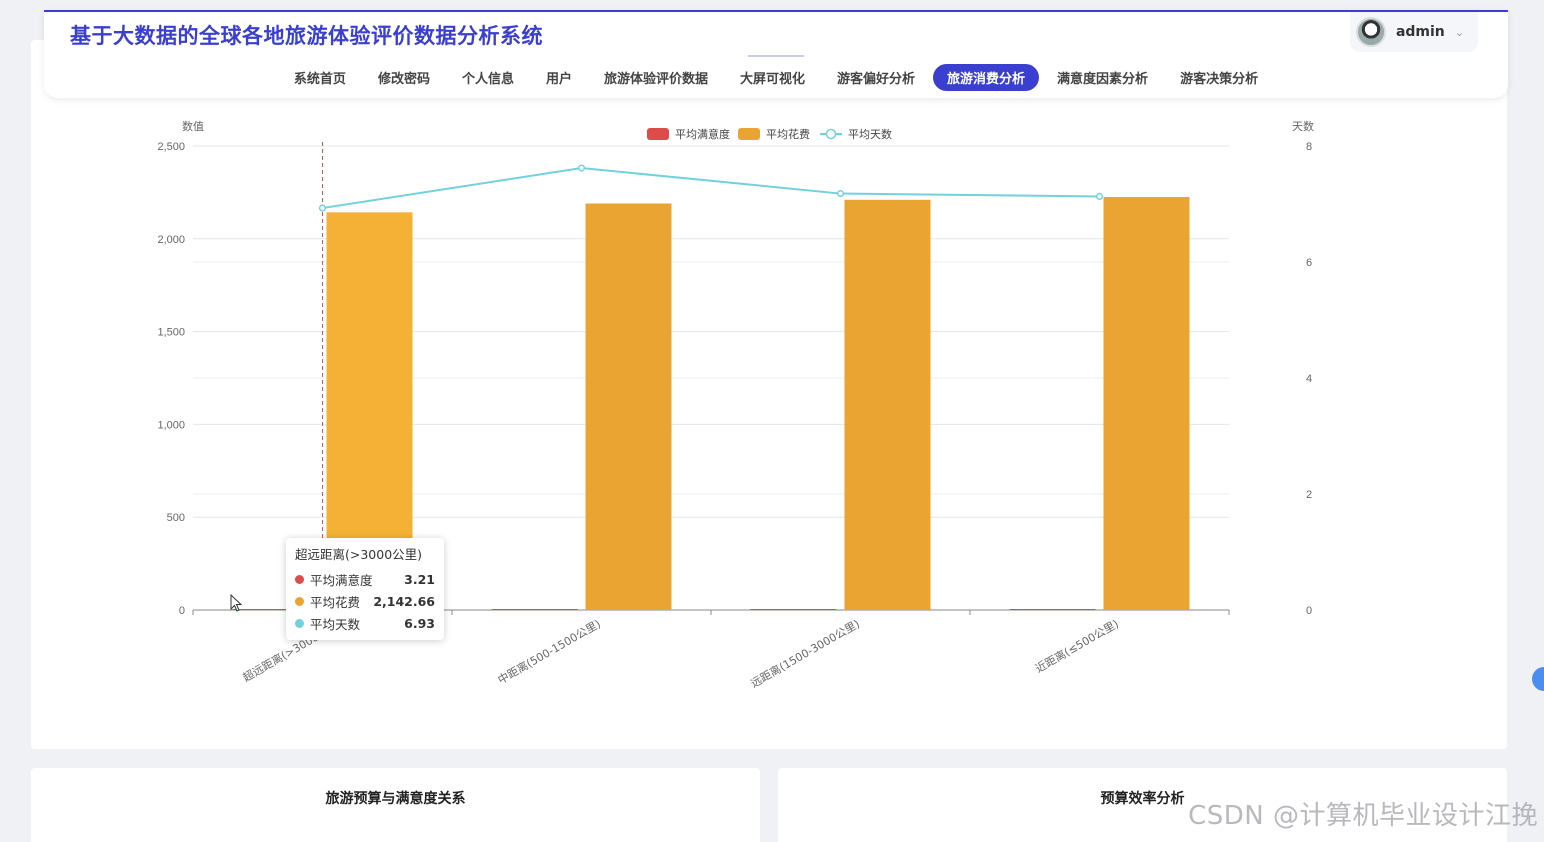 Image resolution: width=1544 pixels, height=842 pixels. Describe the element at coordinates (171, 147) in the screenshot. I see `y-left-tick-label: 2,500` at that location.